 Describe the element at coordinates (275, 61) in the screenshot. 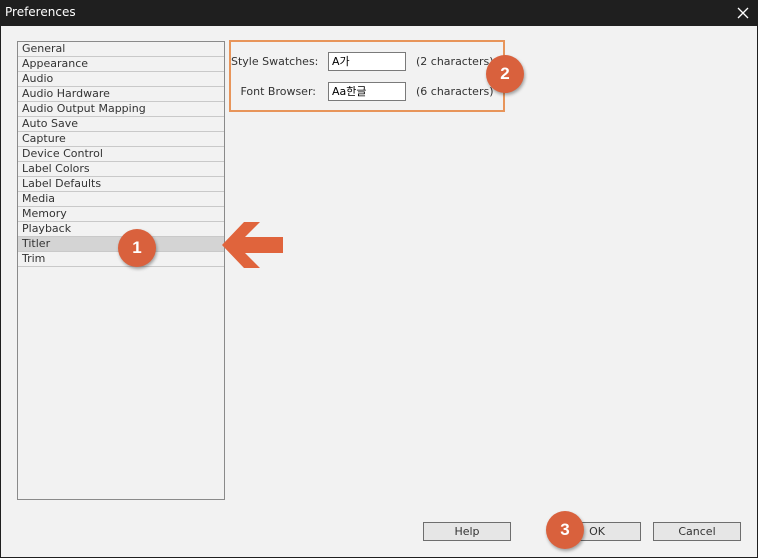

I see `style-swatches-label: Style Swatches:` at that location.